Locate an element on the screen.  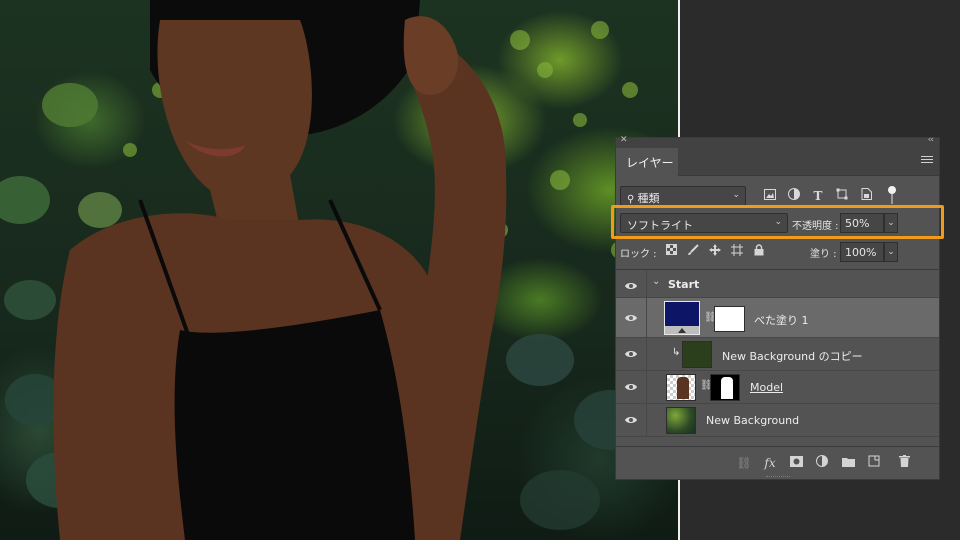
panel-resize-grip is located at coordinates (778, 477).